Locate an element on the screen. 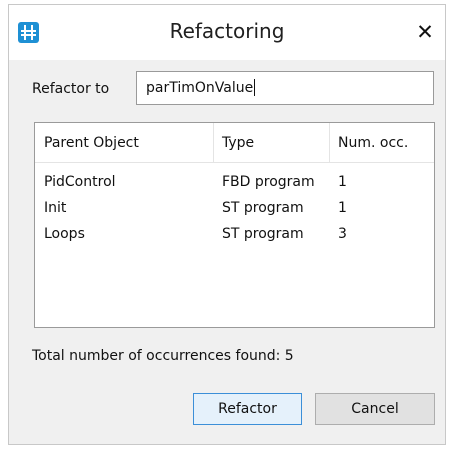 The image size is (450, 449). close-icon: ✕ is located at coordinates (425, 32).